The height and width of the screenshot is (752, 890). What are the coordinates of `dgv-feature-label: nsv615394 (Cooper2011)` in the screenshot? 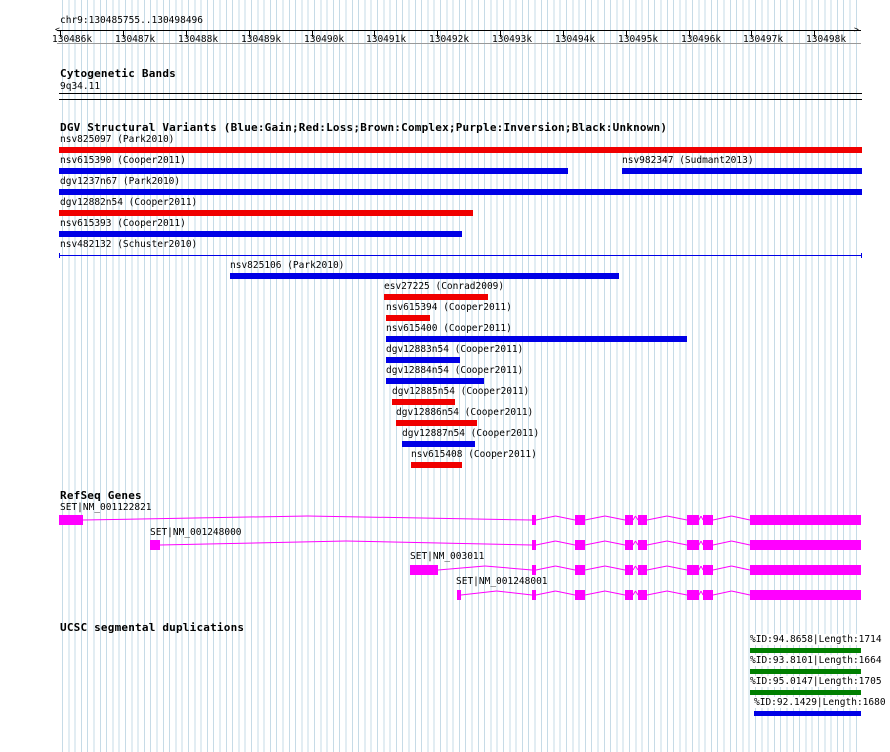 It's located at (449, 307).